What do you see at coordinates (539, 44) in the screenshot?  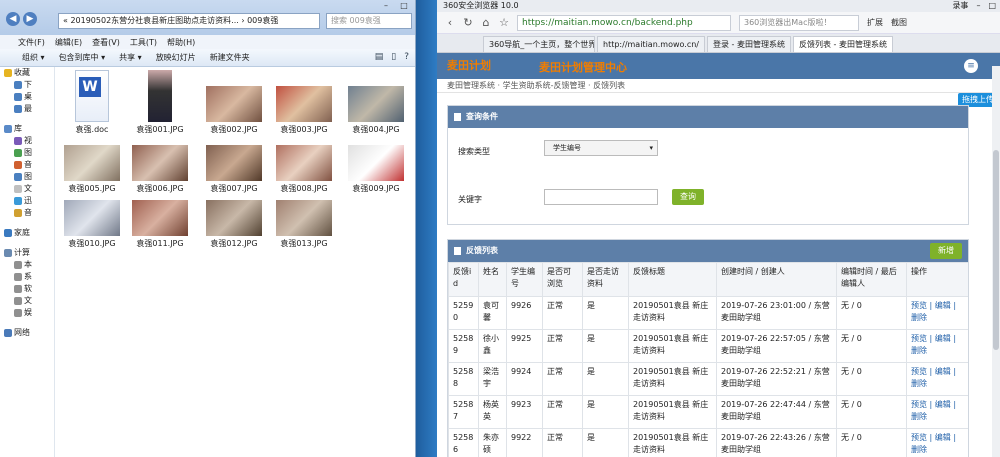 I see `tab-360-nav: 360导航_一个主页，整个世界` at bounding box center [539, 44].